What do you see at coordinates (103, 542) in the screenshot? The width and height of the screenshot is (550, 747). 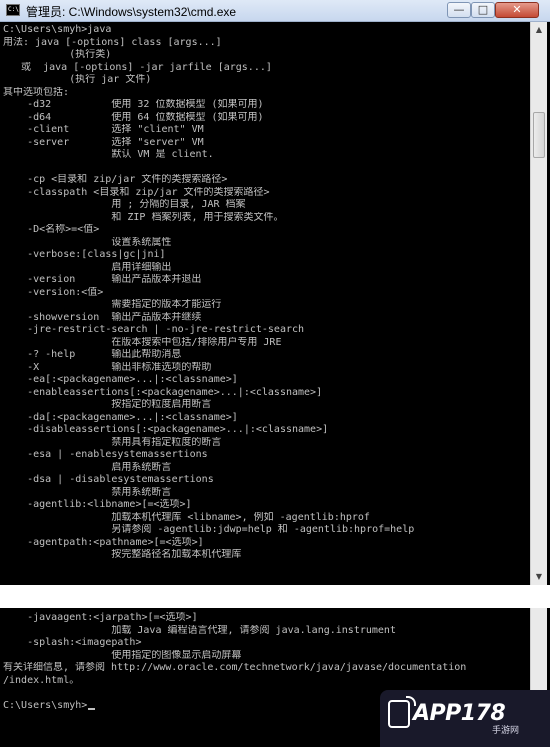 I see `console-line: -agentpath:<pathname>[=<选项>]` at bounding box center [103, 542].